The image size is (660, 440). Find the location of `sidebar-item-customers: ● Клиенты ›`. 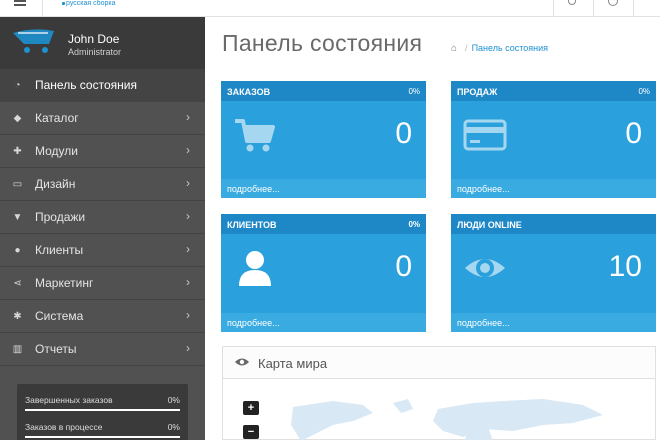

sidebar-item-customers: ● Клиенты › is located at coordinates (102, 250).